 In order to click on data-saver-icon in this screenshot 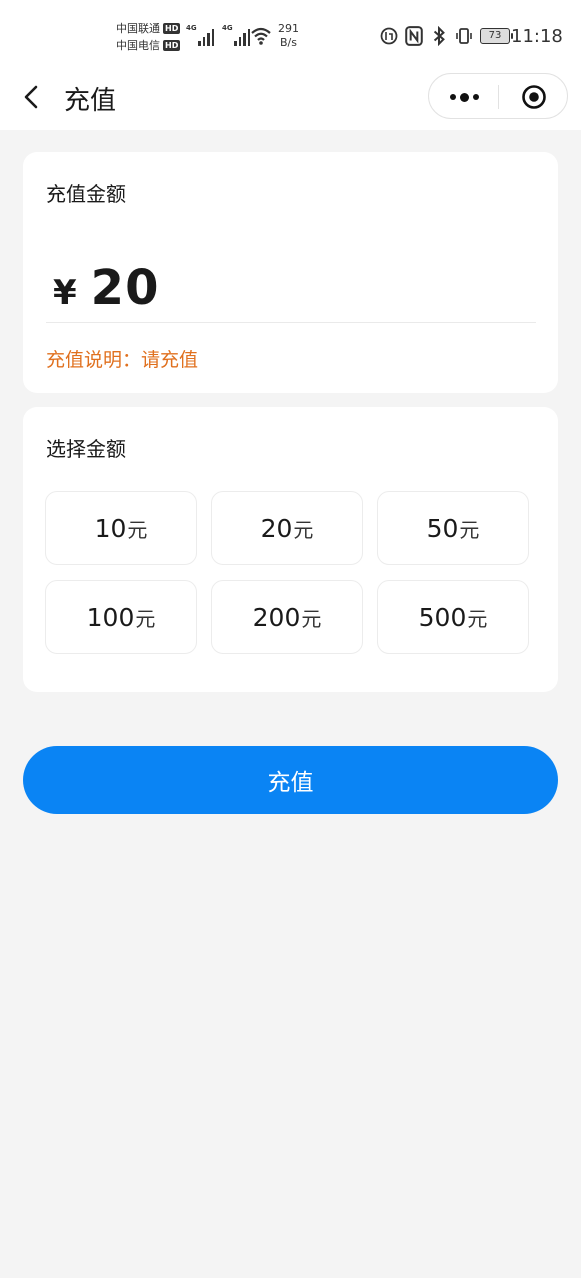, I will do `click(389, 36)`.